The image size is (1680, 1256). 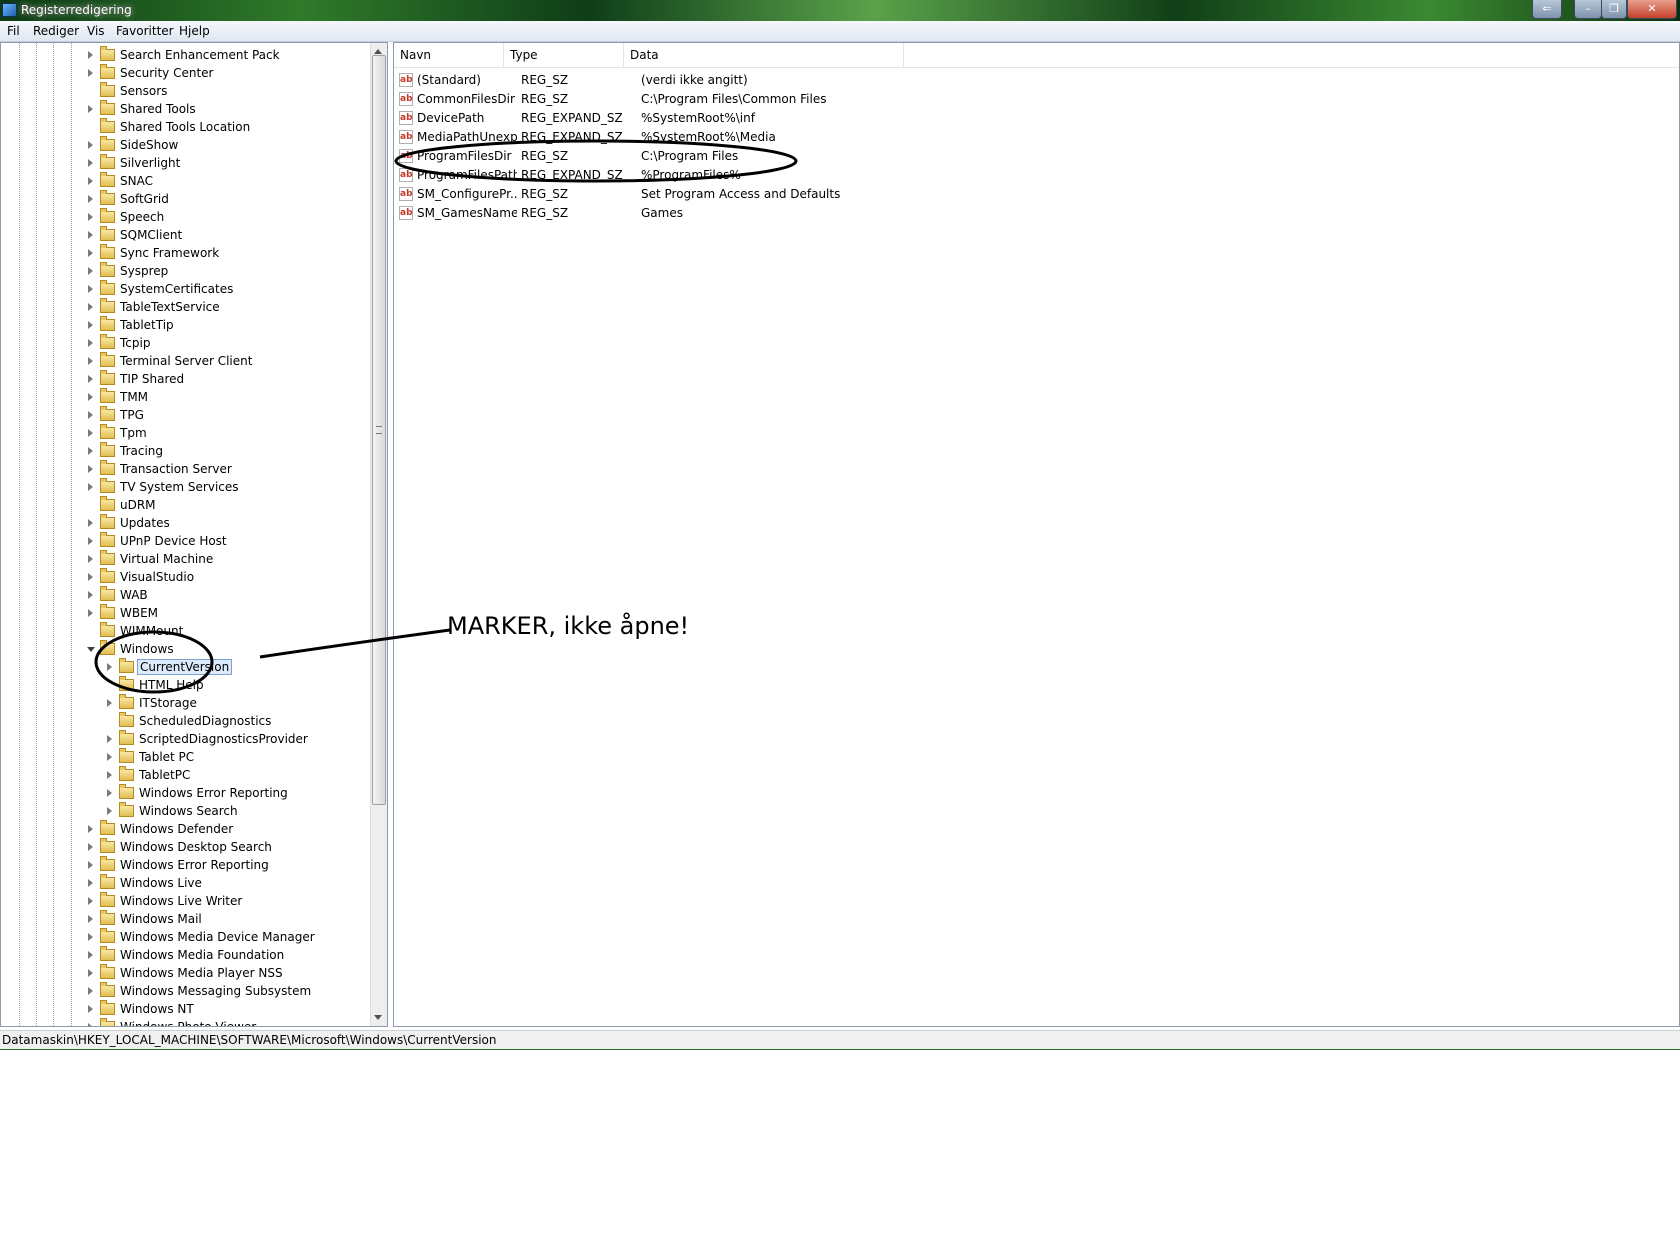 I want to click on menu-rediger: Rediger, so click(x=56, y=31).